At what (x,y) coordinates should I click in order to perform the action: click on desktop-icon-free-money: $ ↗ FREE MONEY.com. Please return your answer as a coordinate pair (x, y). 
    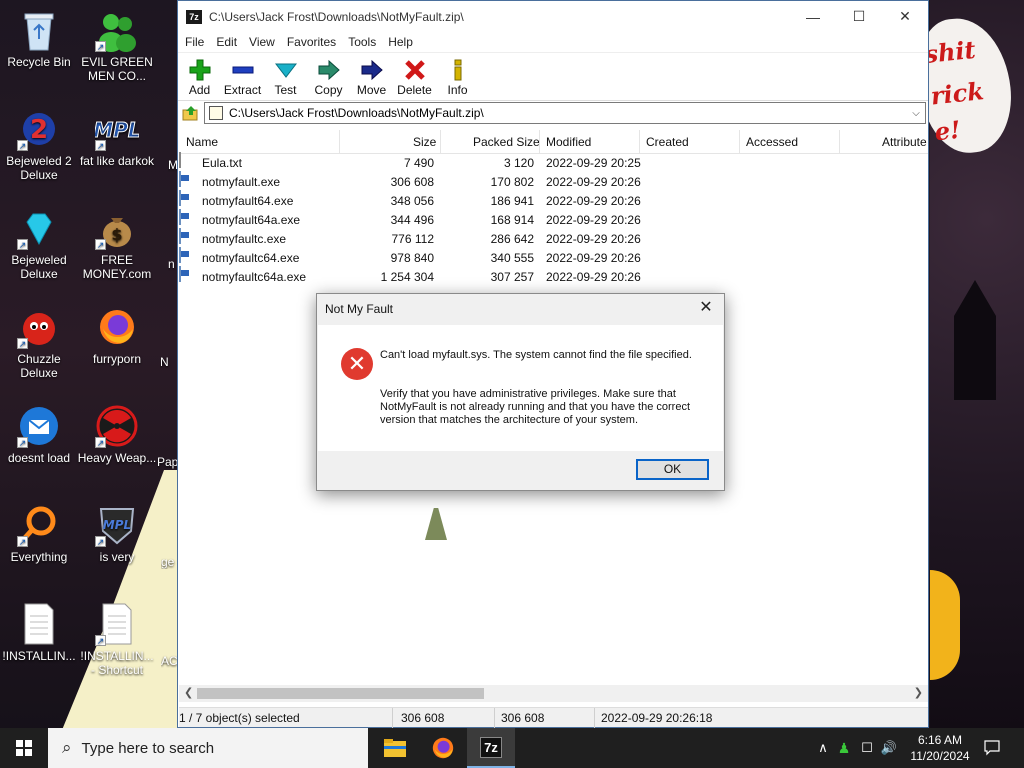
    Looking at the image, I should click on (117, 243).